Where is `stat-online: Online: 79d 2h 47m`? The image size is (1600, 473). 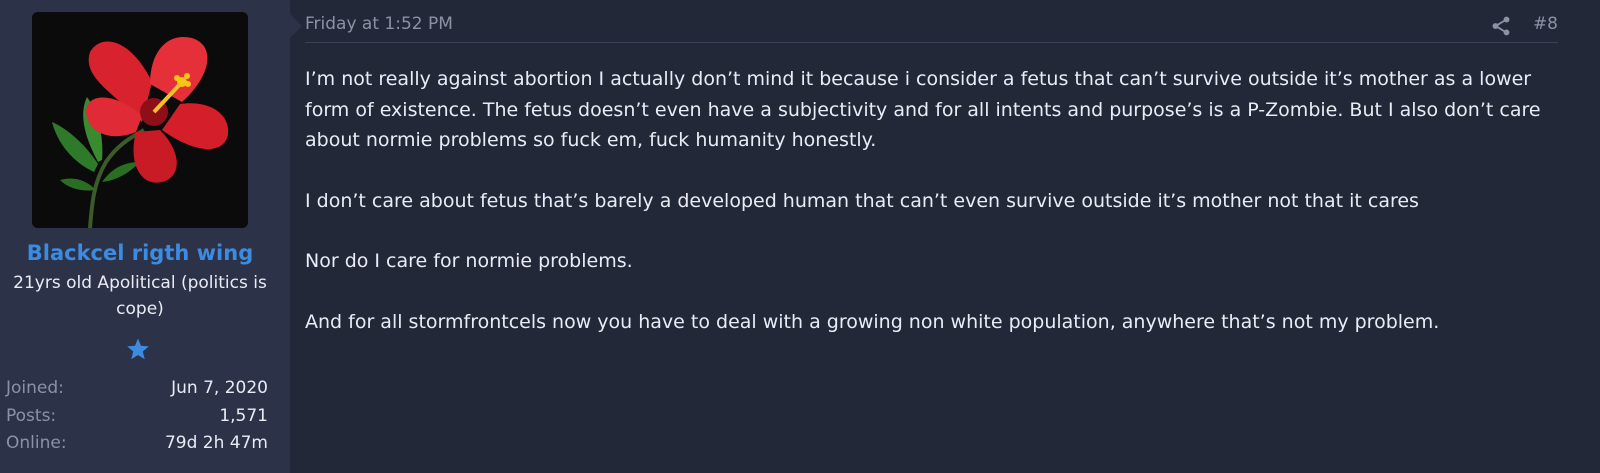
stat-online: Online: 79d 2h 47m is located at coordinates (137, 444).